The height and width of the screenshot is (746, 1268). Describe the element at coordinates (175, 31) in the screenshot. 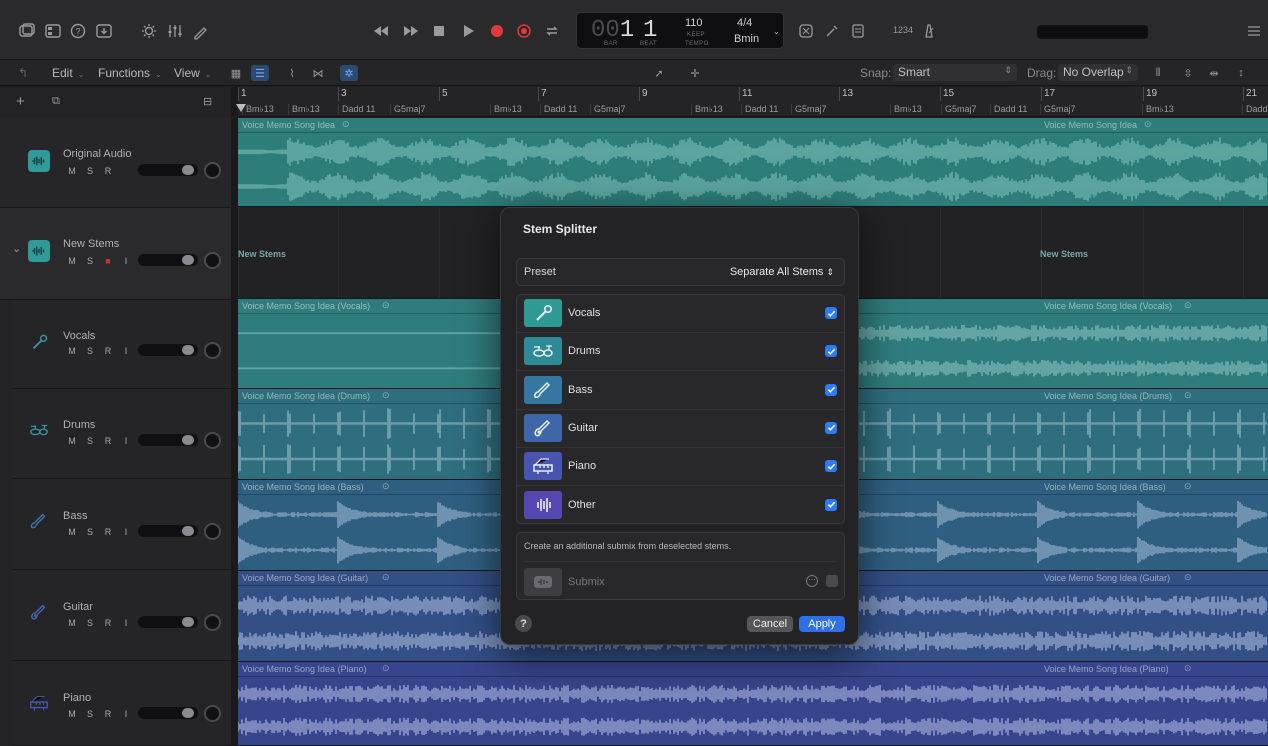

I see `mixer-icon` at that location.